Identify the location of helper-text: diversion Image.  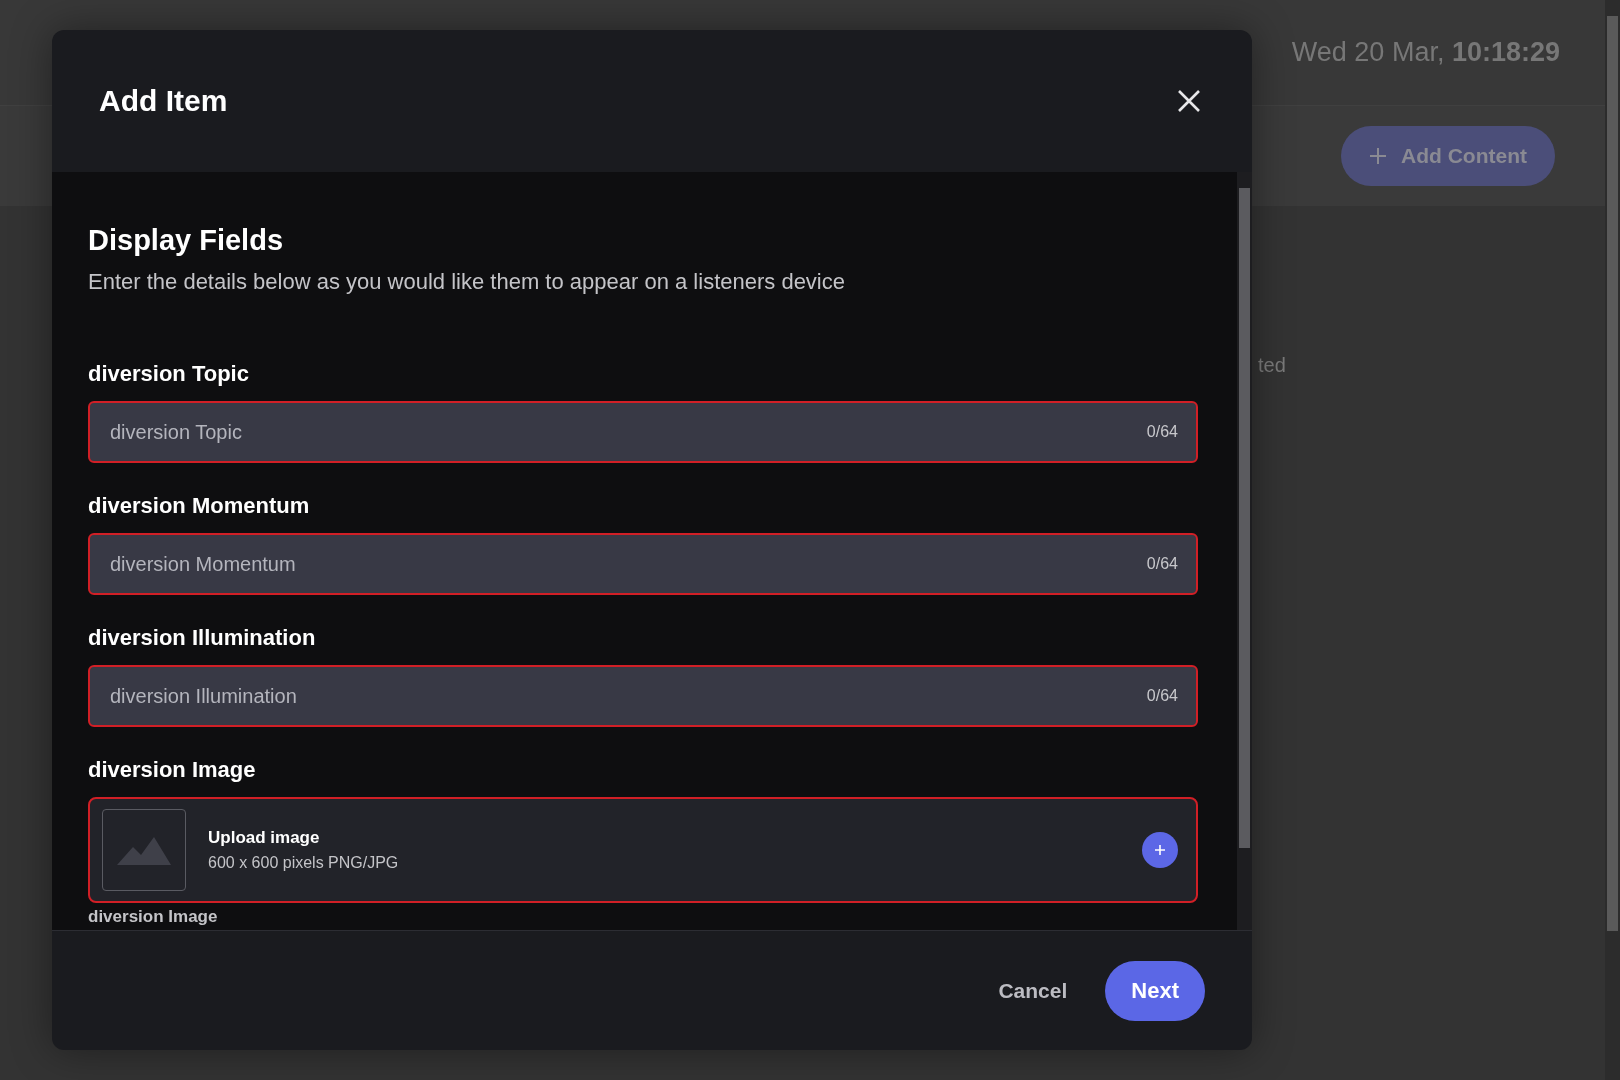
(153, 917).